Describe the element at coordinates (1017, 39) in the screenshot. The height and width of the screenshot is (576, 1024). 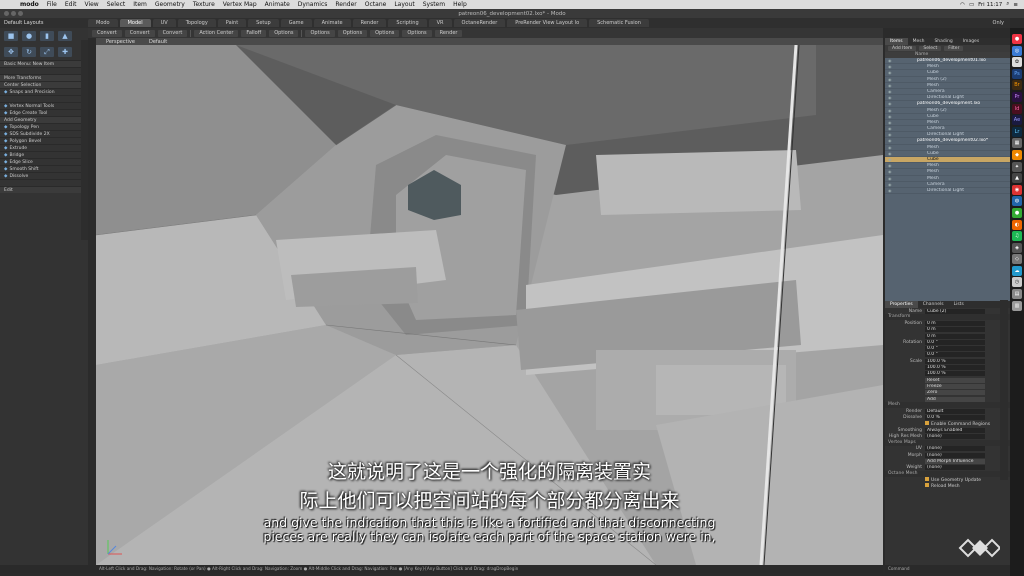
I see `chrome-icon: ●` at that location.